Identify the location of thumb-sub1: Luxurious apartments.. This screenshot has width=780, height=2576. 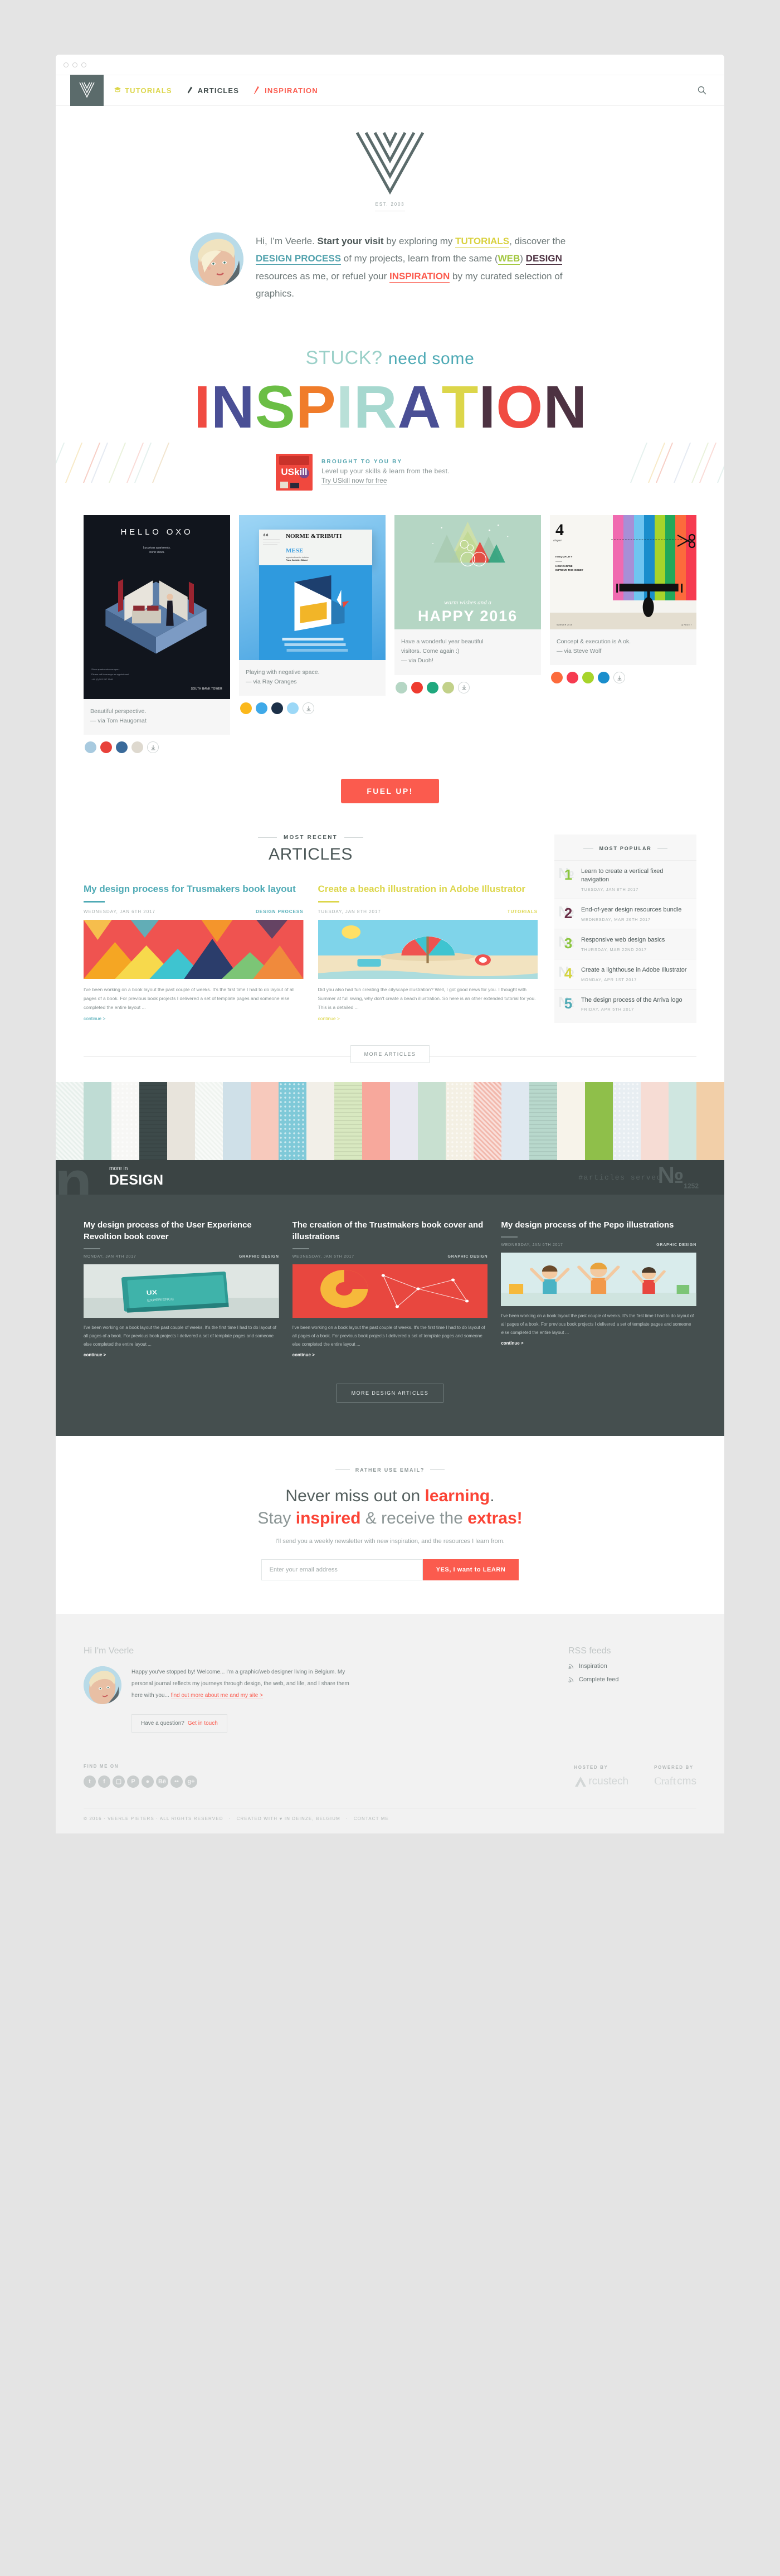
(157, 548).